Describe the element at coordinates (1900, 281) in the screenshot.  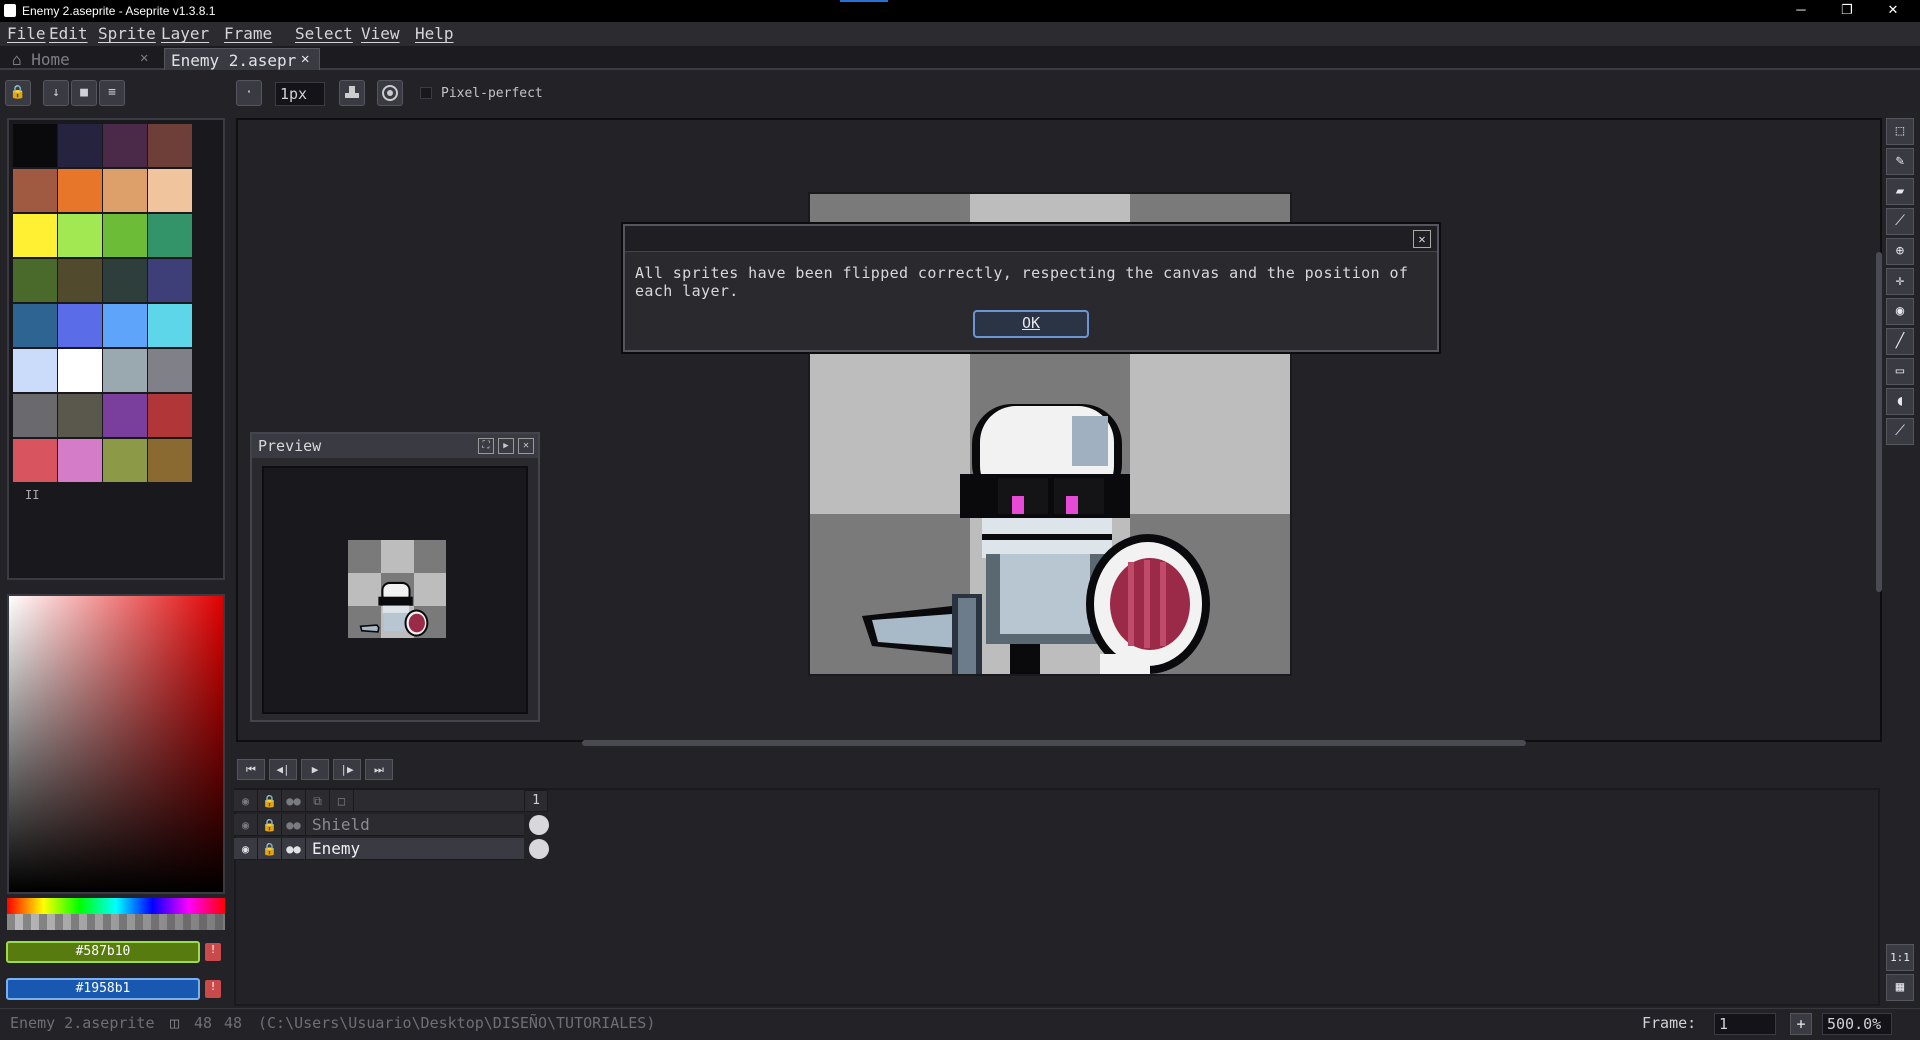
I see `move-icon: ✛` at that location.